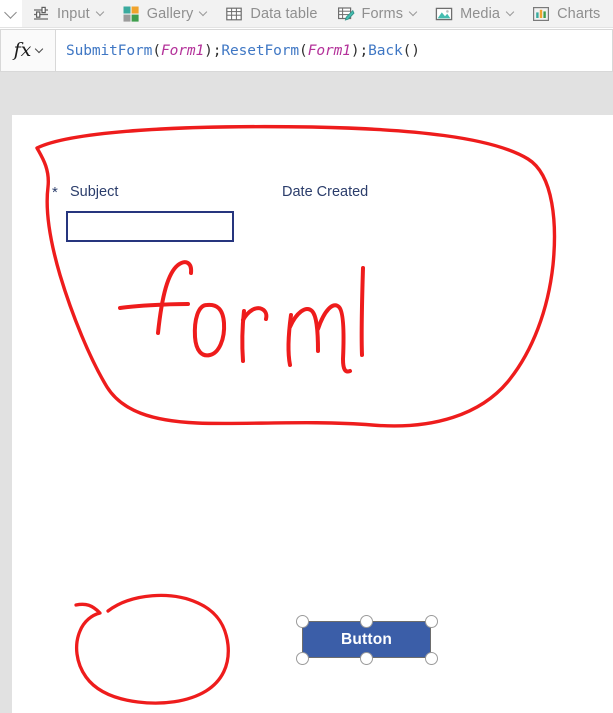  What do you see at coordinates (150, 226) in the screenshot?
I see `subject-input` at bounding box center [150, 226].